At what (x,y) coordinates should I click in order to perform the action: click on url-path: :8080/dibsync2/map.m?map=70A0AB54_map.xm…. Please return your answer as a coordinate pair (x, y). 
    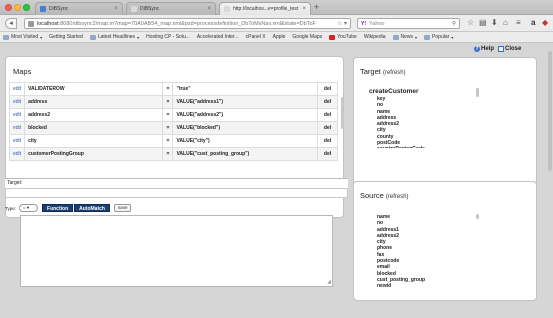
    Looking at the image, I should click on (187, 23).